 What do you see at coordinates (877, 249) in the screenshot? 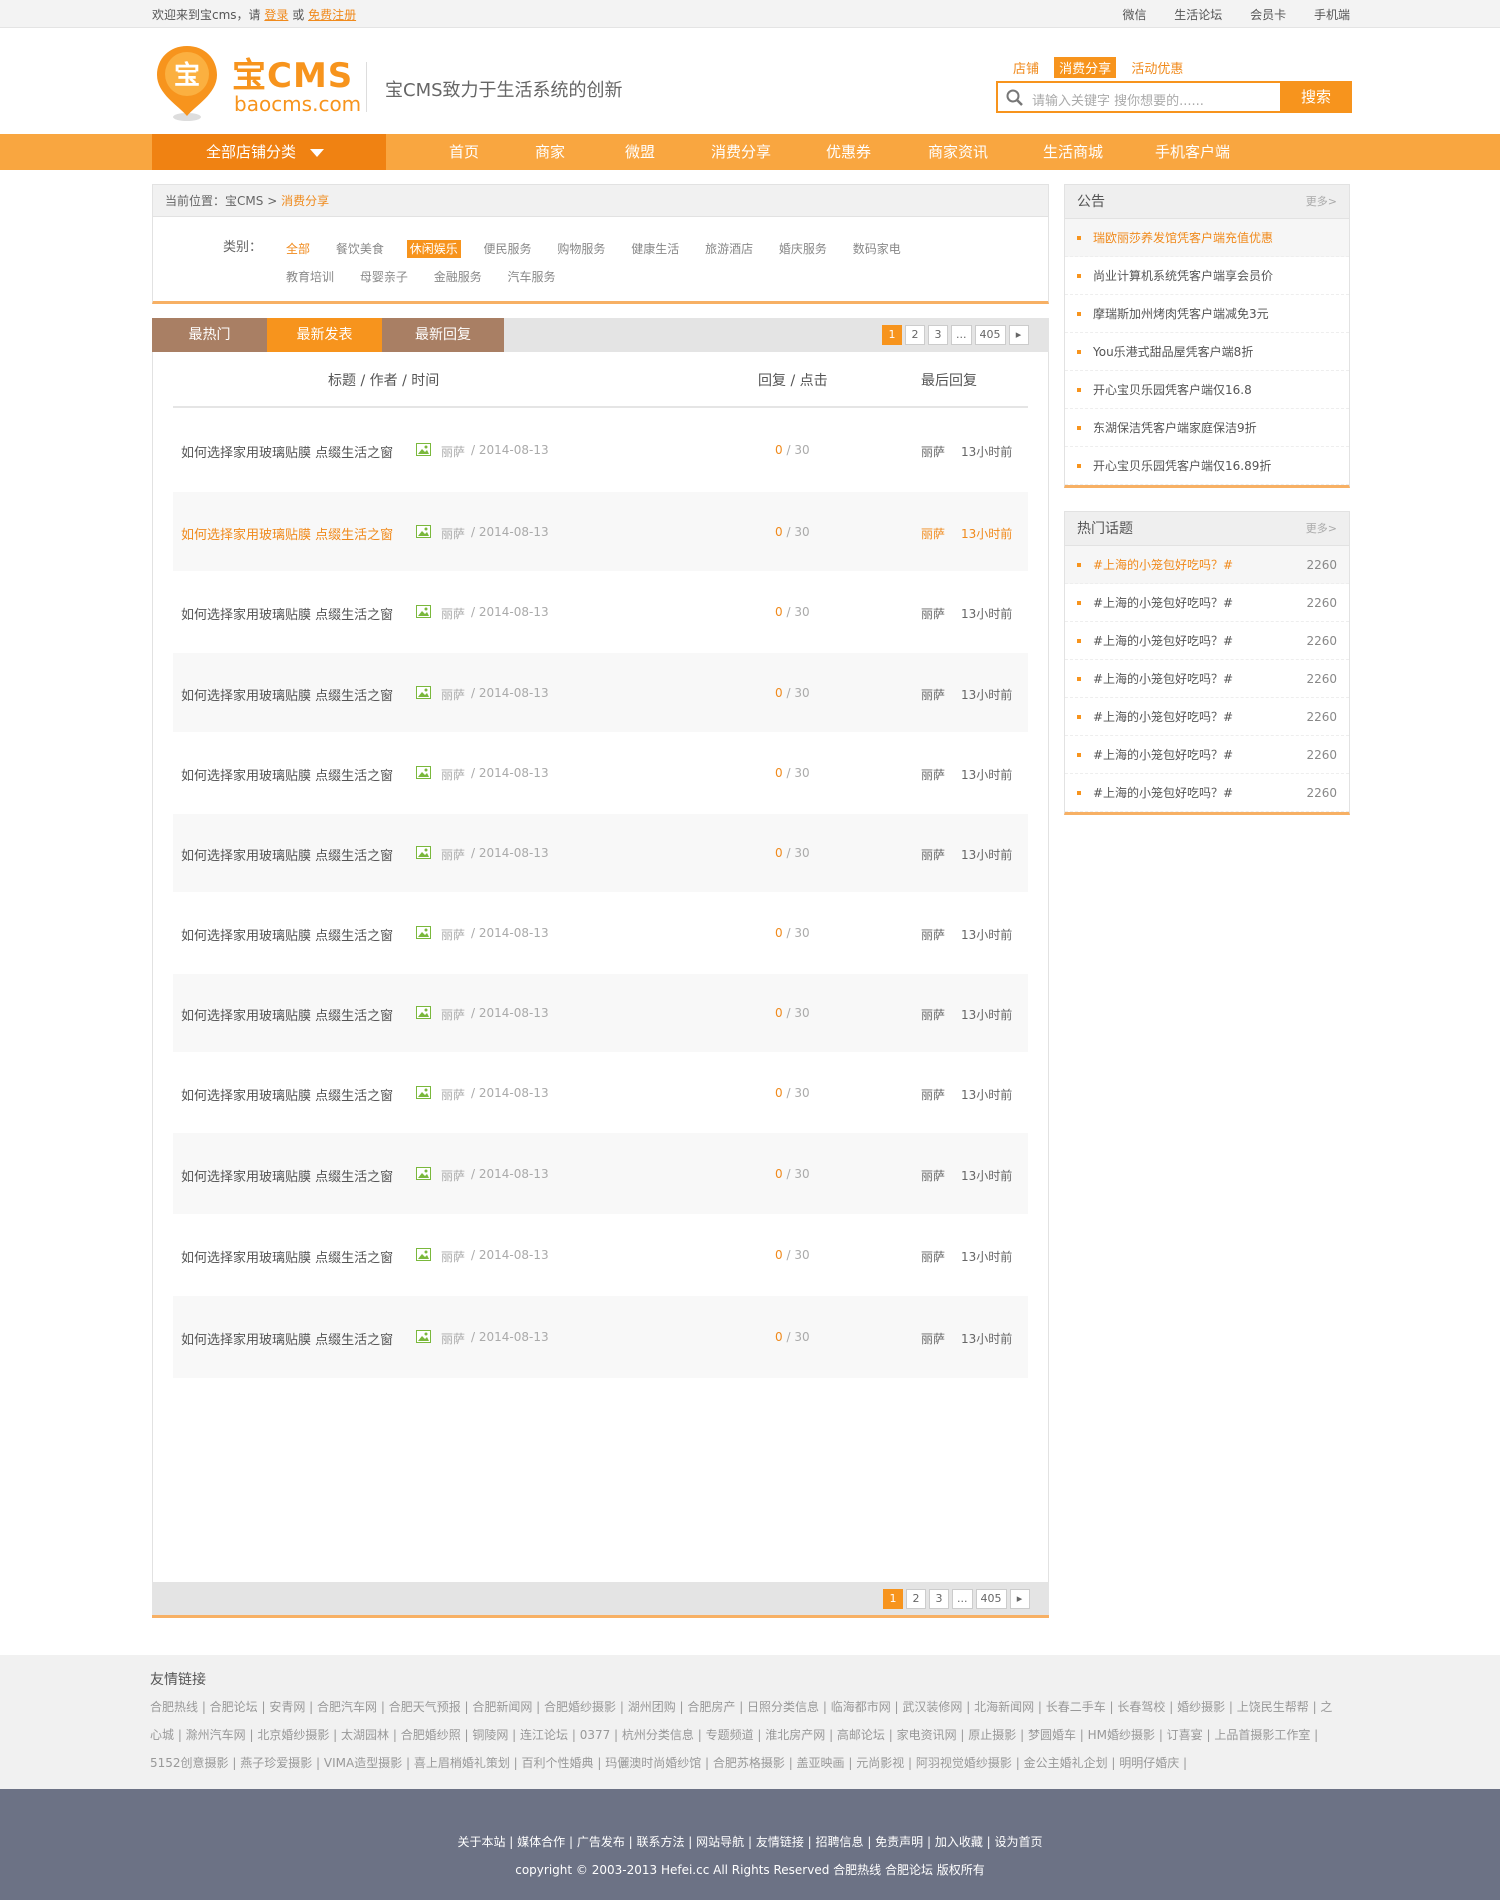
I see `category-item: 数码家电` at bounding box center [877, 249].